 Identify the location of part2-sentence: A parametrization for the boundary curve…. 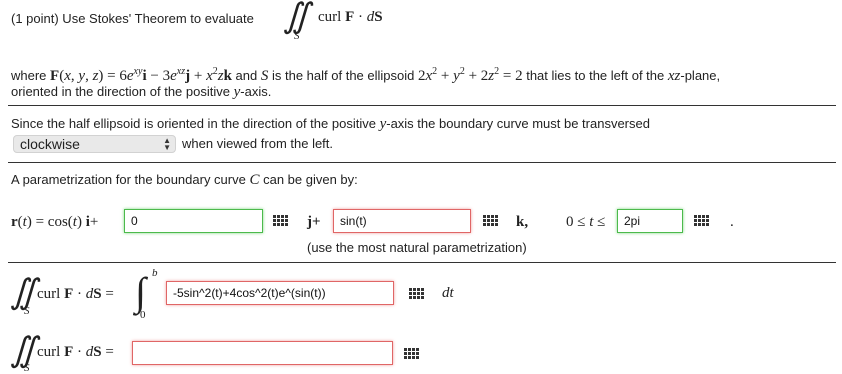
(184, 180).